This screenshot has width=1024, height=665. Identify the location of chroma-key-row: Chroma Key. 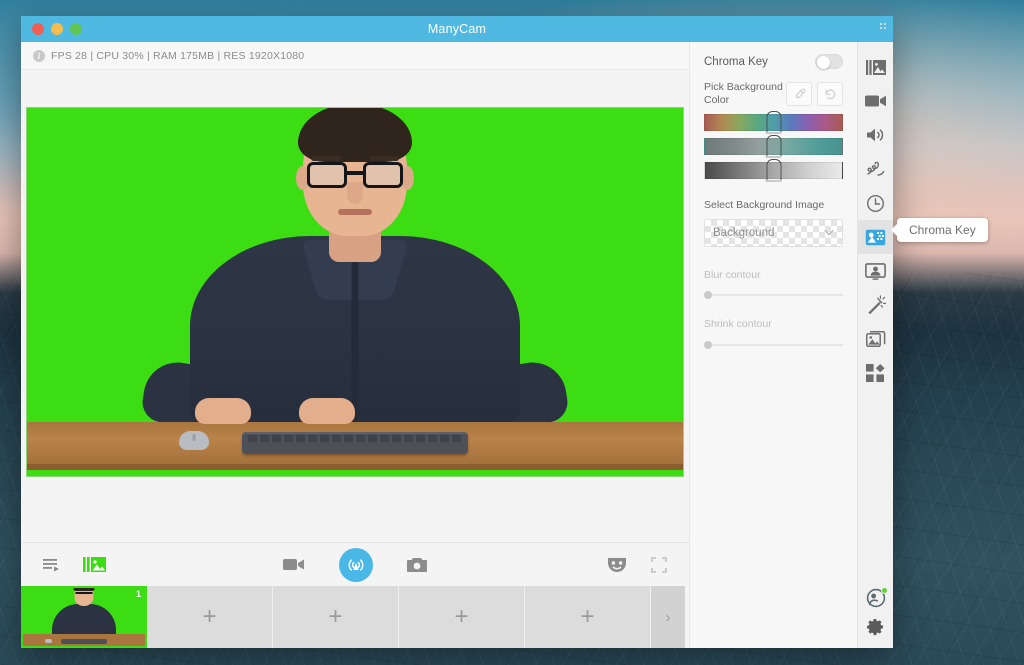
(773, 61).